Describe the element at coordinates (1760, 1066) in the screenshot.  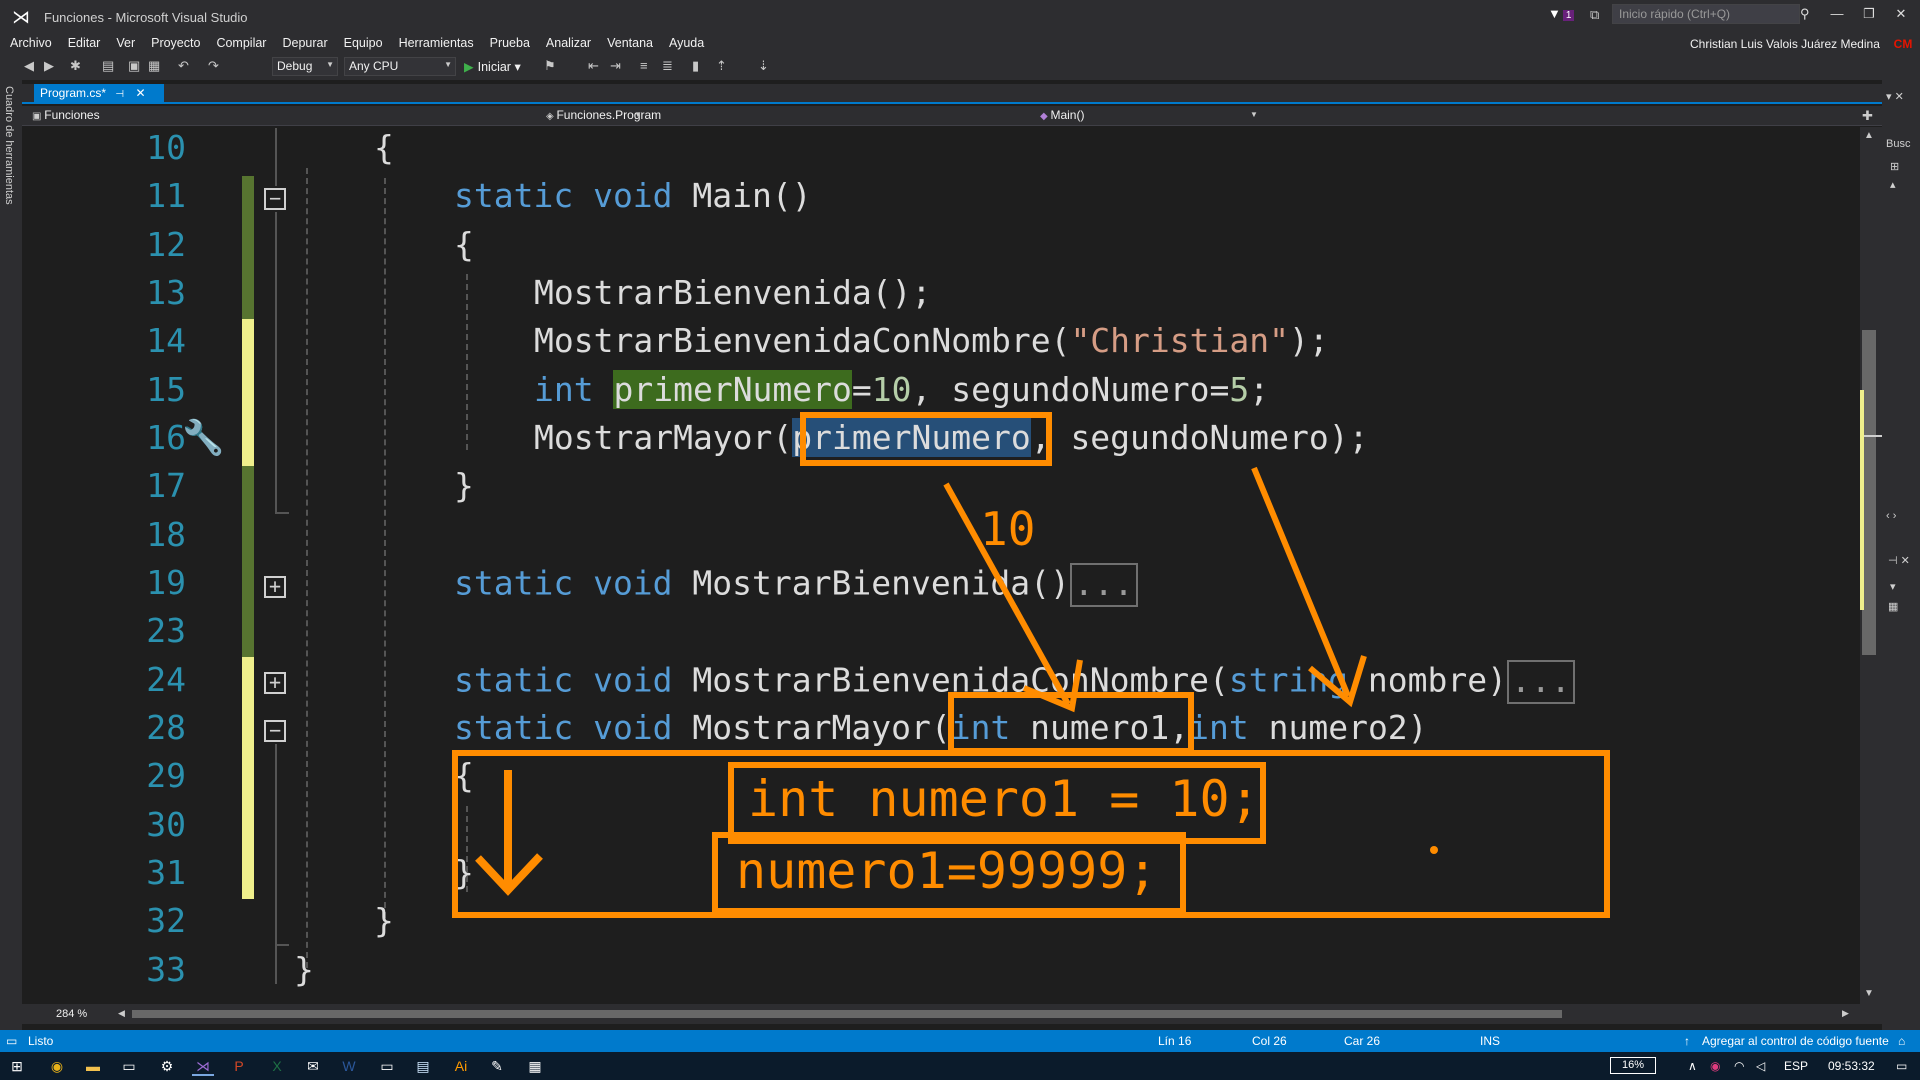
I see `volume-icon: ◁` at that location.